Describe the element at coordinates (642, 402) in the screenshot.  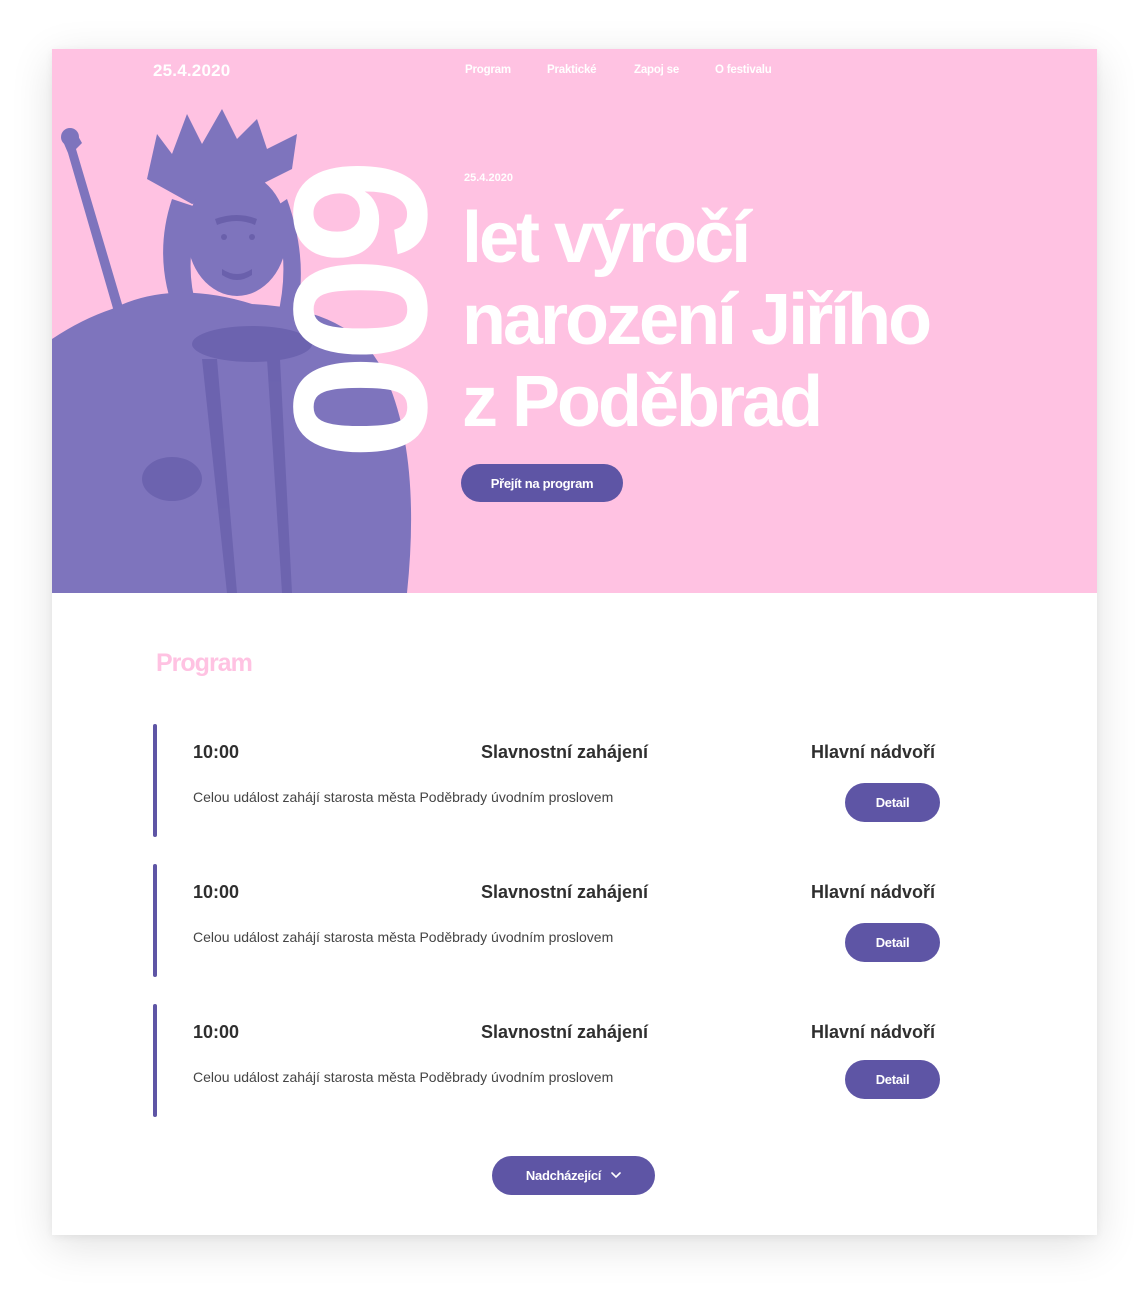
I see `hero-title-line: z Poděbrad` at that location.